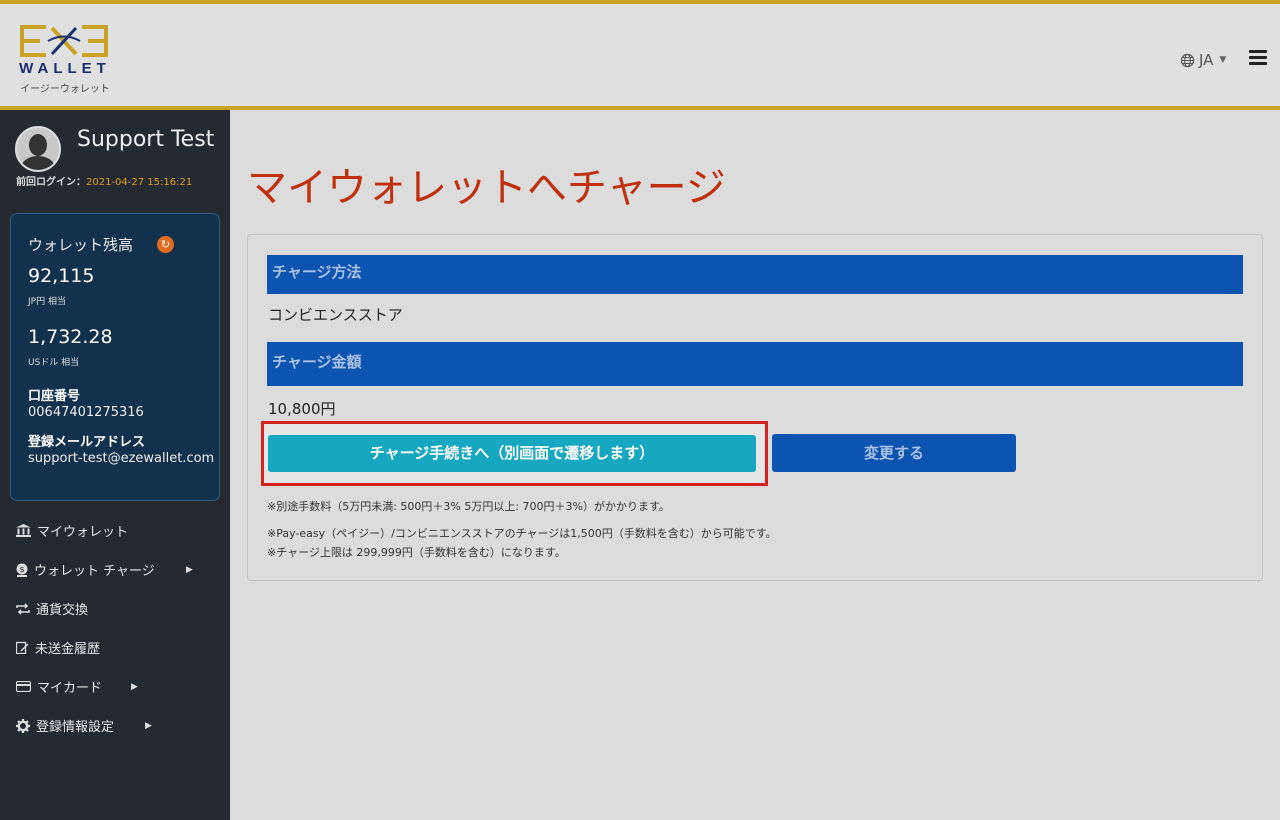 This screenshot has height=820, width=1280. What do you see at coordinates (87, 442) in the screenshot?
I see `email-label: 登録メールアドレス` at bounding box center [87, 442].